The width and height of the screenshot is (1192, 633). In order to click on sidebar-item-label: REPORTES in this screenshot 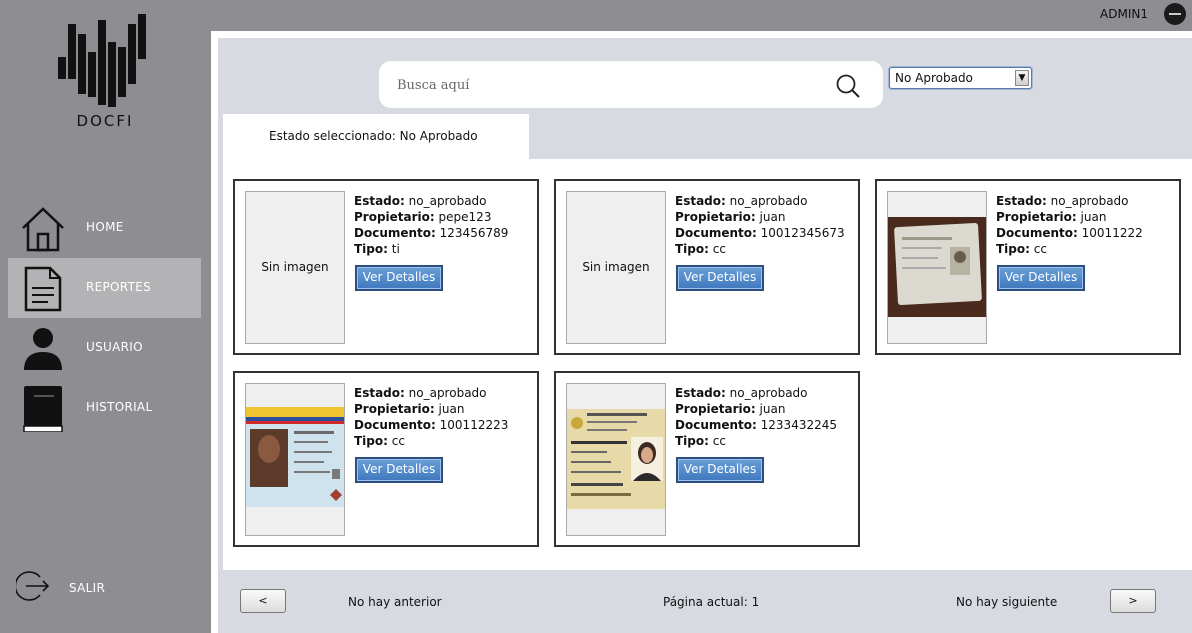, I will do `click(118, 287)`.